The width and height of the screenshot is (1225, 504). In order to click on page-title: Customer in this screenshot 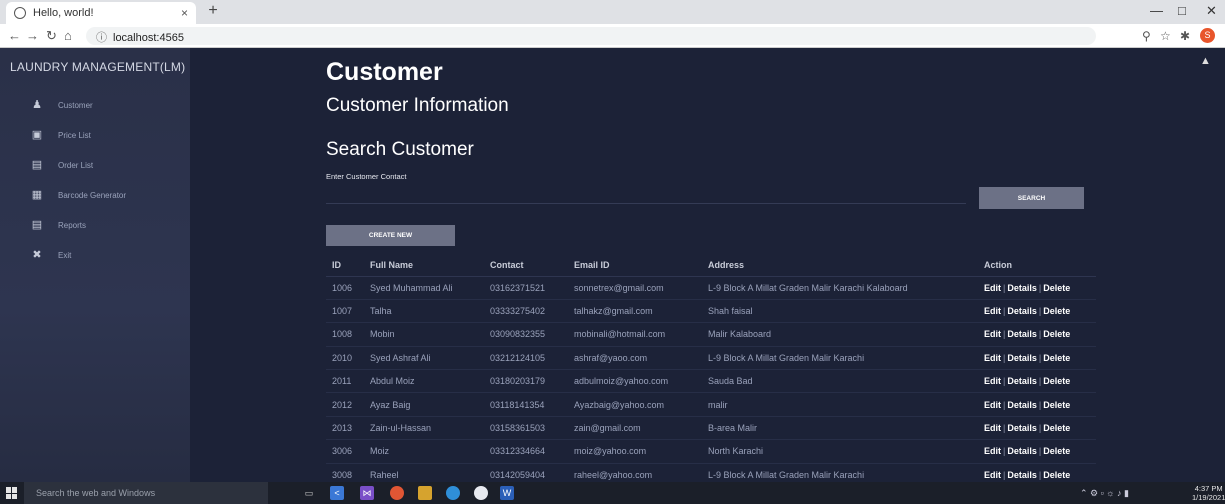, I will do `click(384, 72)`.